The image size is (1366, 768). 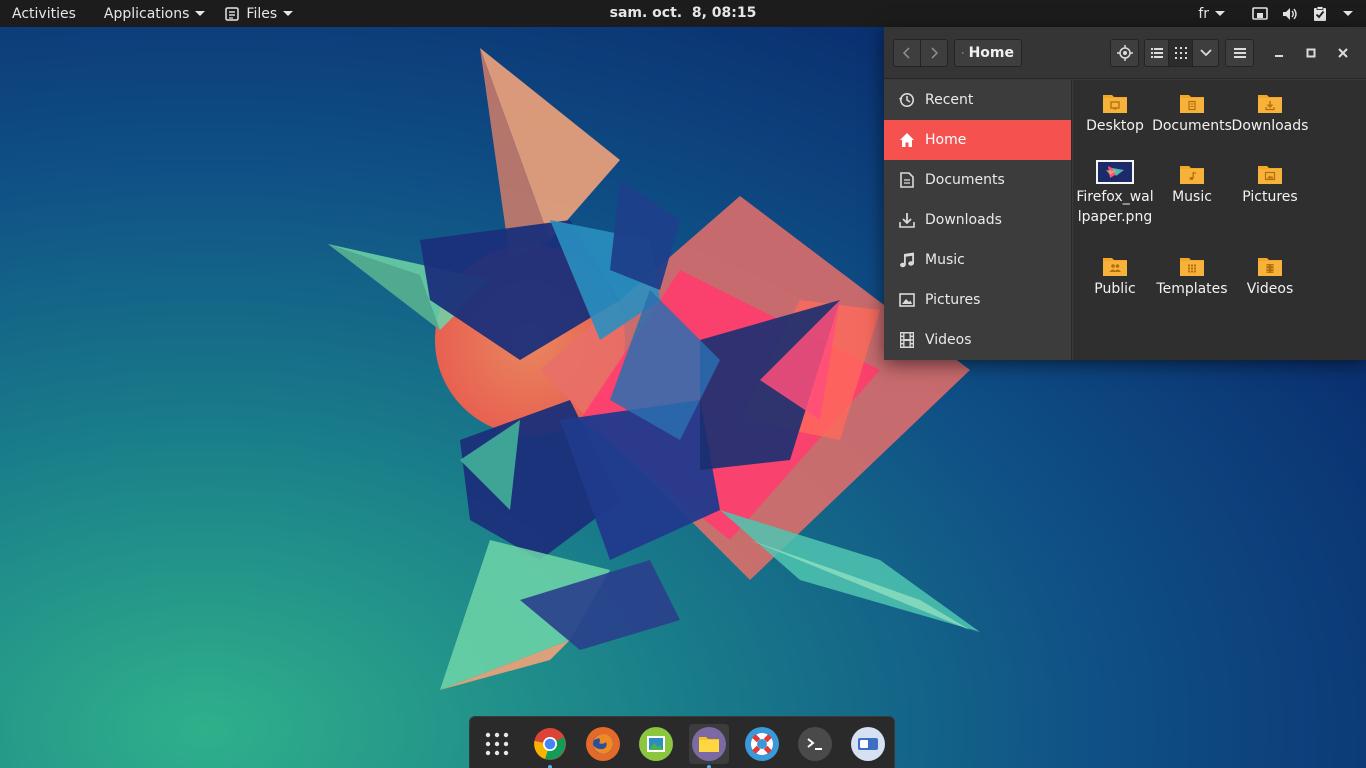 I want to click on path-bar-home: Home, so click(x=988, y=53).